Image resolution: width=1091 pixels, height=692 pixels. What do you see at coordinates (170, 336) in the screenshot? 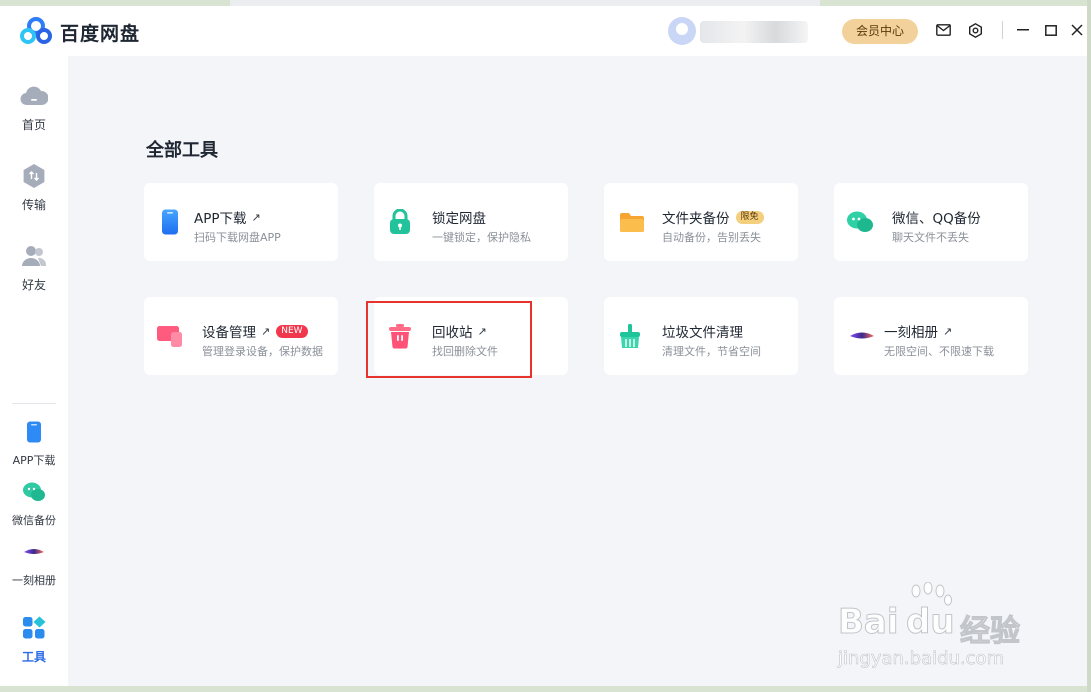
I see `devices-icon` at bounding box center [170, 336].